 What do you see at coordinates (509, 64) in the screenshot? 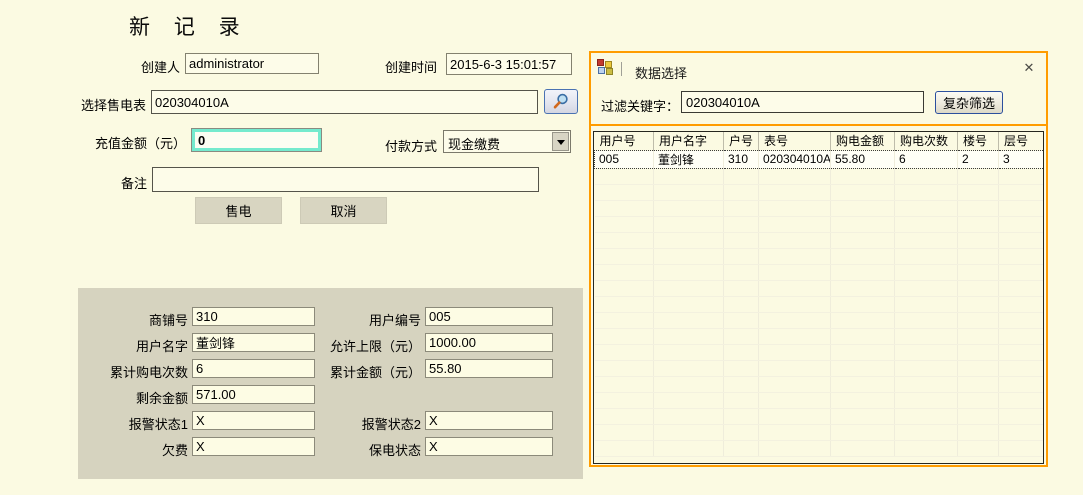
I see `created-time-input` at bounding box center [509, 64].